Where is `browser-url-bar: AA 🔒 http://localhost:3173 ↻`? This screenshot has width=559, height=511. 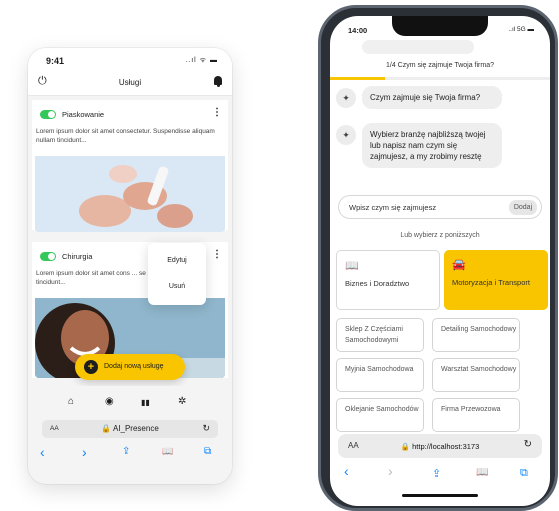
browser-url-bar: AA 🔒 http://localhost:3173 ↻ is located at coordinates (440, 446).